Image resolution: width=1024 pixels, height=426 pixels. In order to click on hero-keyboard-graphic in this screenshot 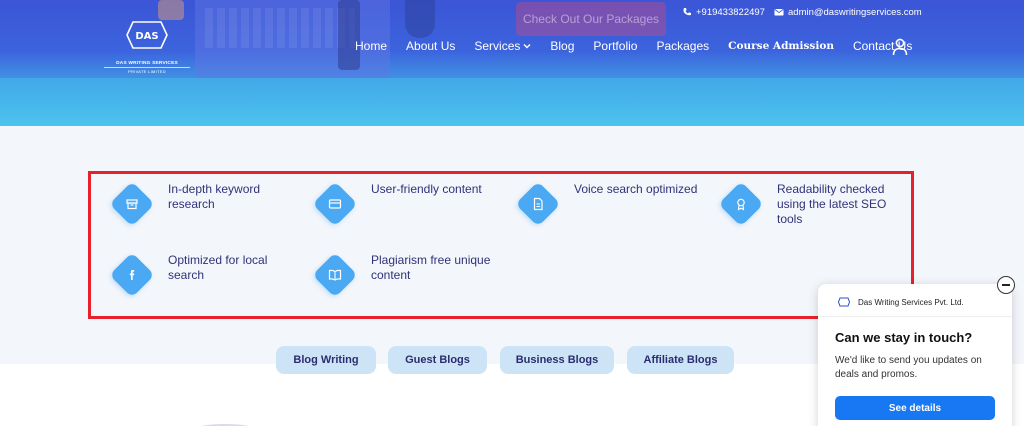, I will do `click(280, 28)`.